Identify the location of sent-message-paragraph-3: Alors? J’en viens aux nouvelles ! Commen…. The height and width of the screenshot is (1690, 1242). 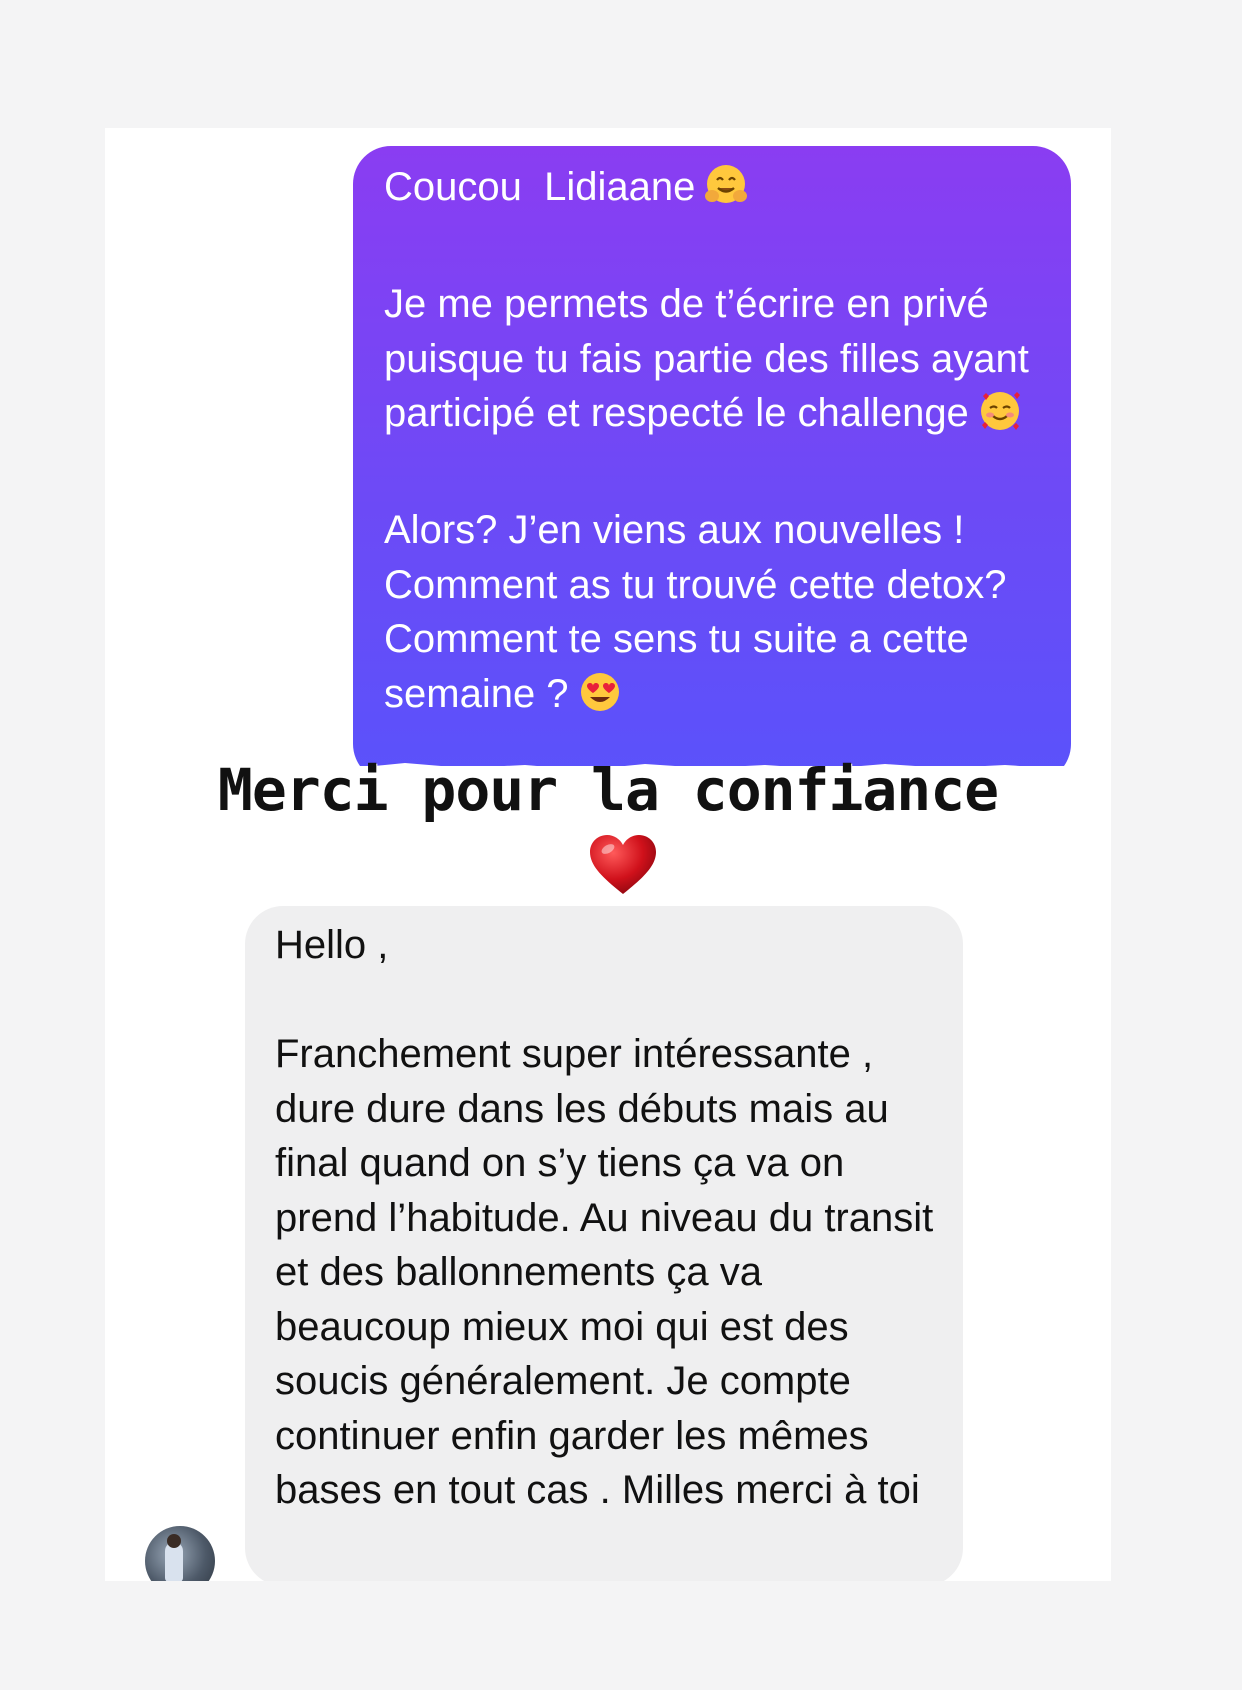
(714, 616).